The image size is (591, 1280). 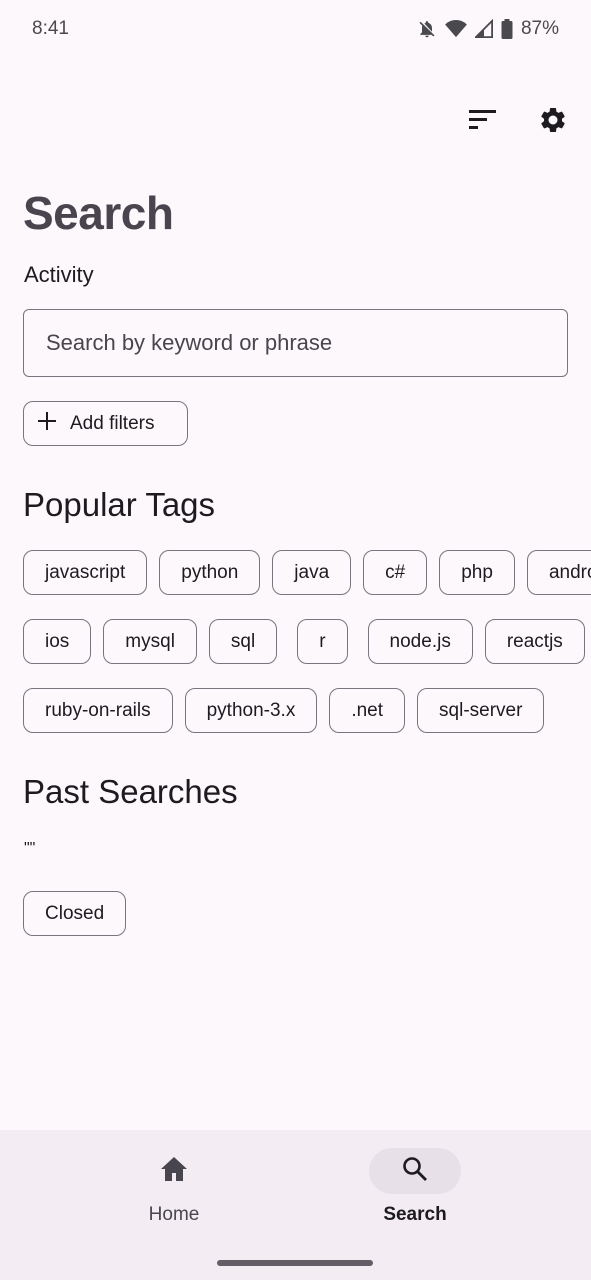 What do you see at coordinates (483, 29) in the screenshot?
I see `signal-icon` at bounding box center [483, 29].